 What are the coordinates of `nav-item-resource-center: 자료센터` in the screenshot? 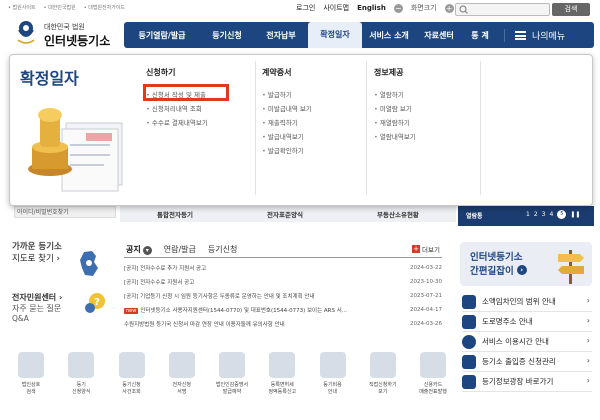 It's located at (439, 35).